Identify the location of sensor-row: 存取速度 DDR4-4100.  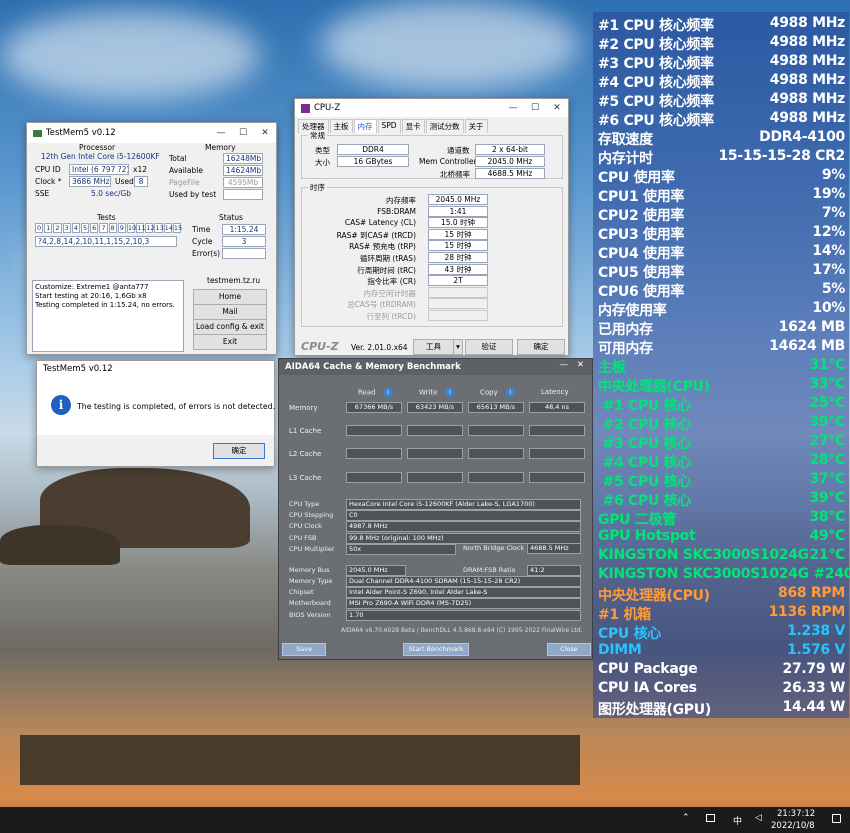
(721, 138).